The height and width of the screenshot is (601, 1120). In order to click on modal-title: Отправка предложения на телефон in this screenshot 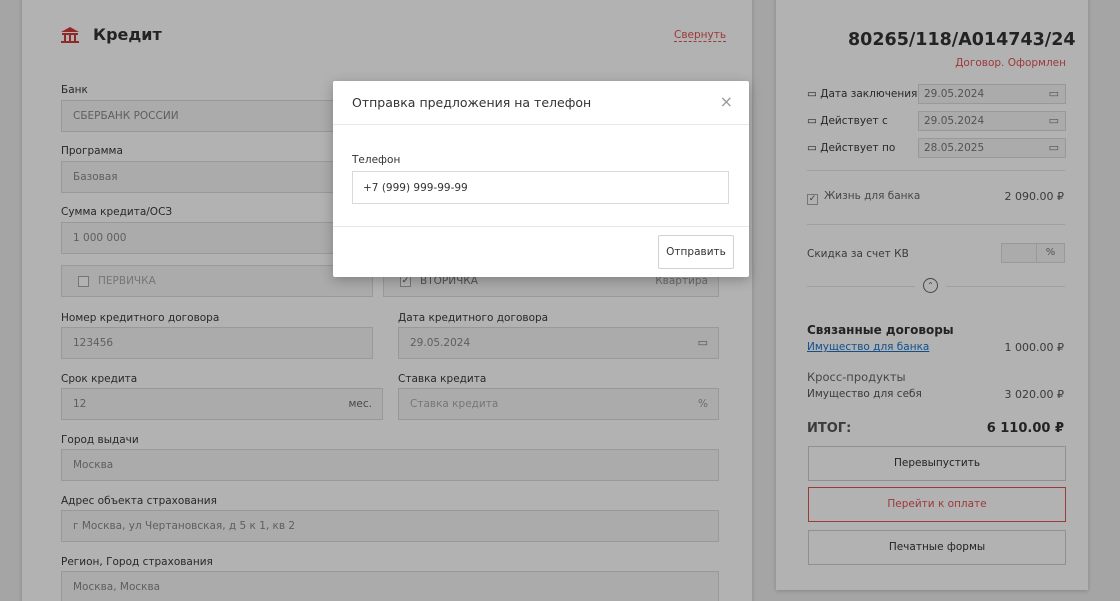, I will do `click(472, 102)`.